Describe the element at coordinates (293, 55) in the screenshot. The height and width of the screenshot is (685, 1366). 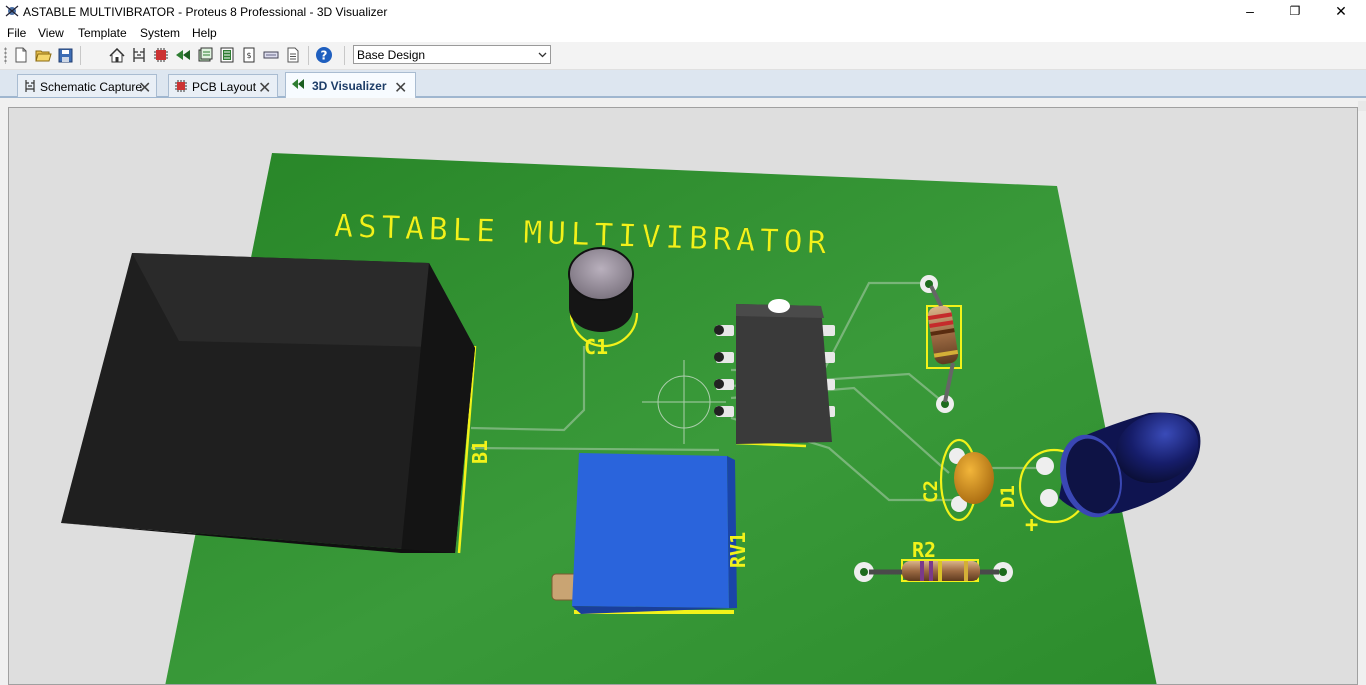
I see `notes-icon` at that location.